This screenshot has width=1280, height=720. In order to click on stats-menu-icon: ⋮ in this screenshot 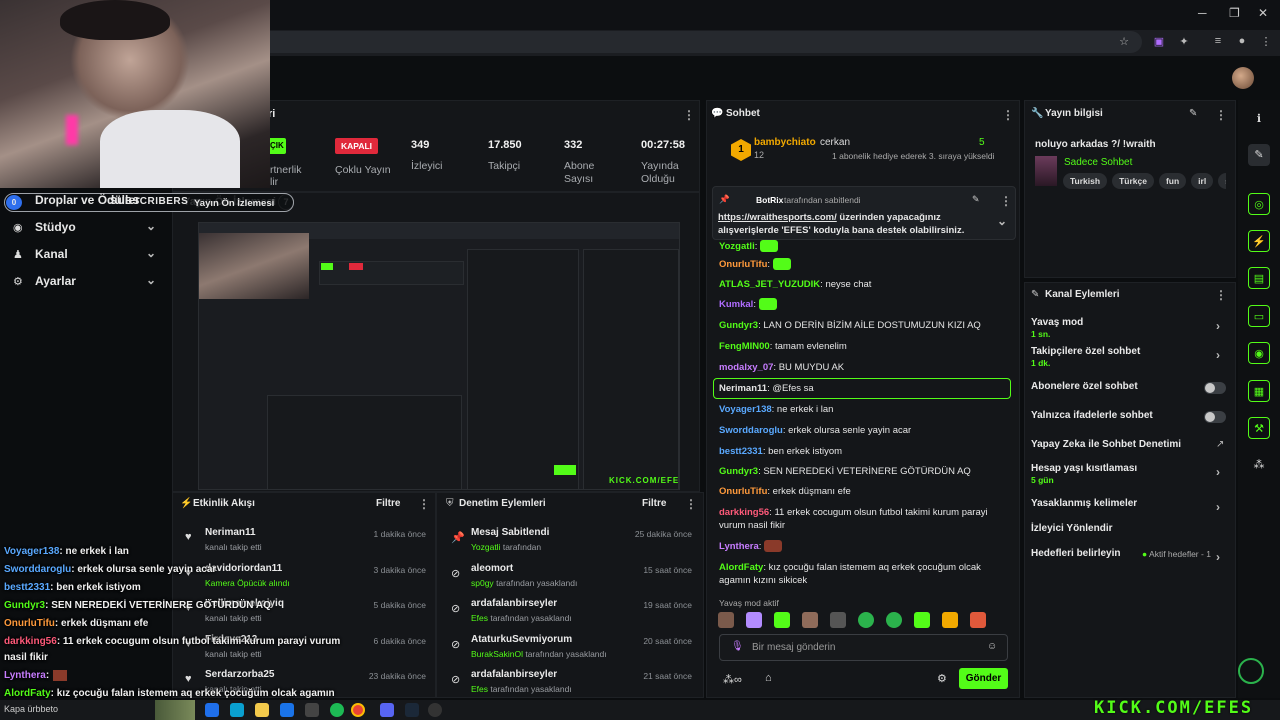, I will do `click(689, 115)`.